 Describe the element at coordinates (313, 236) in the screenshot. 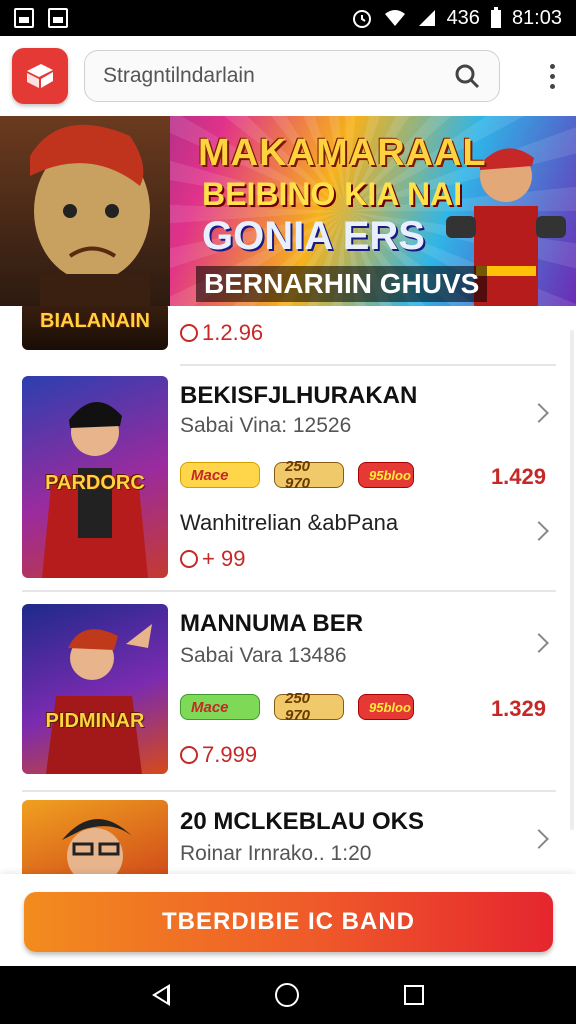

I see `banner-line-3: GONIA ERS` at that location.